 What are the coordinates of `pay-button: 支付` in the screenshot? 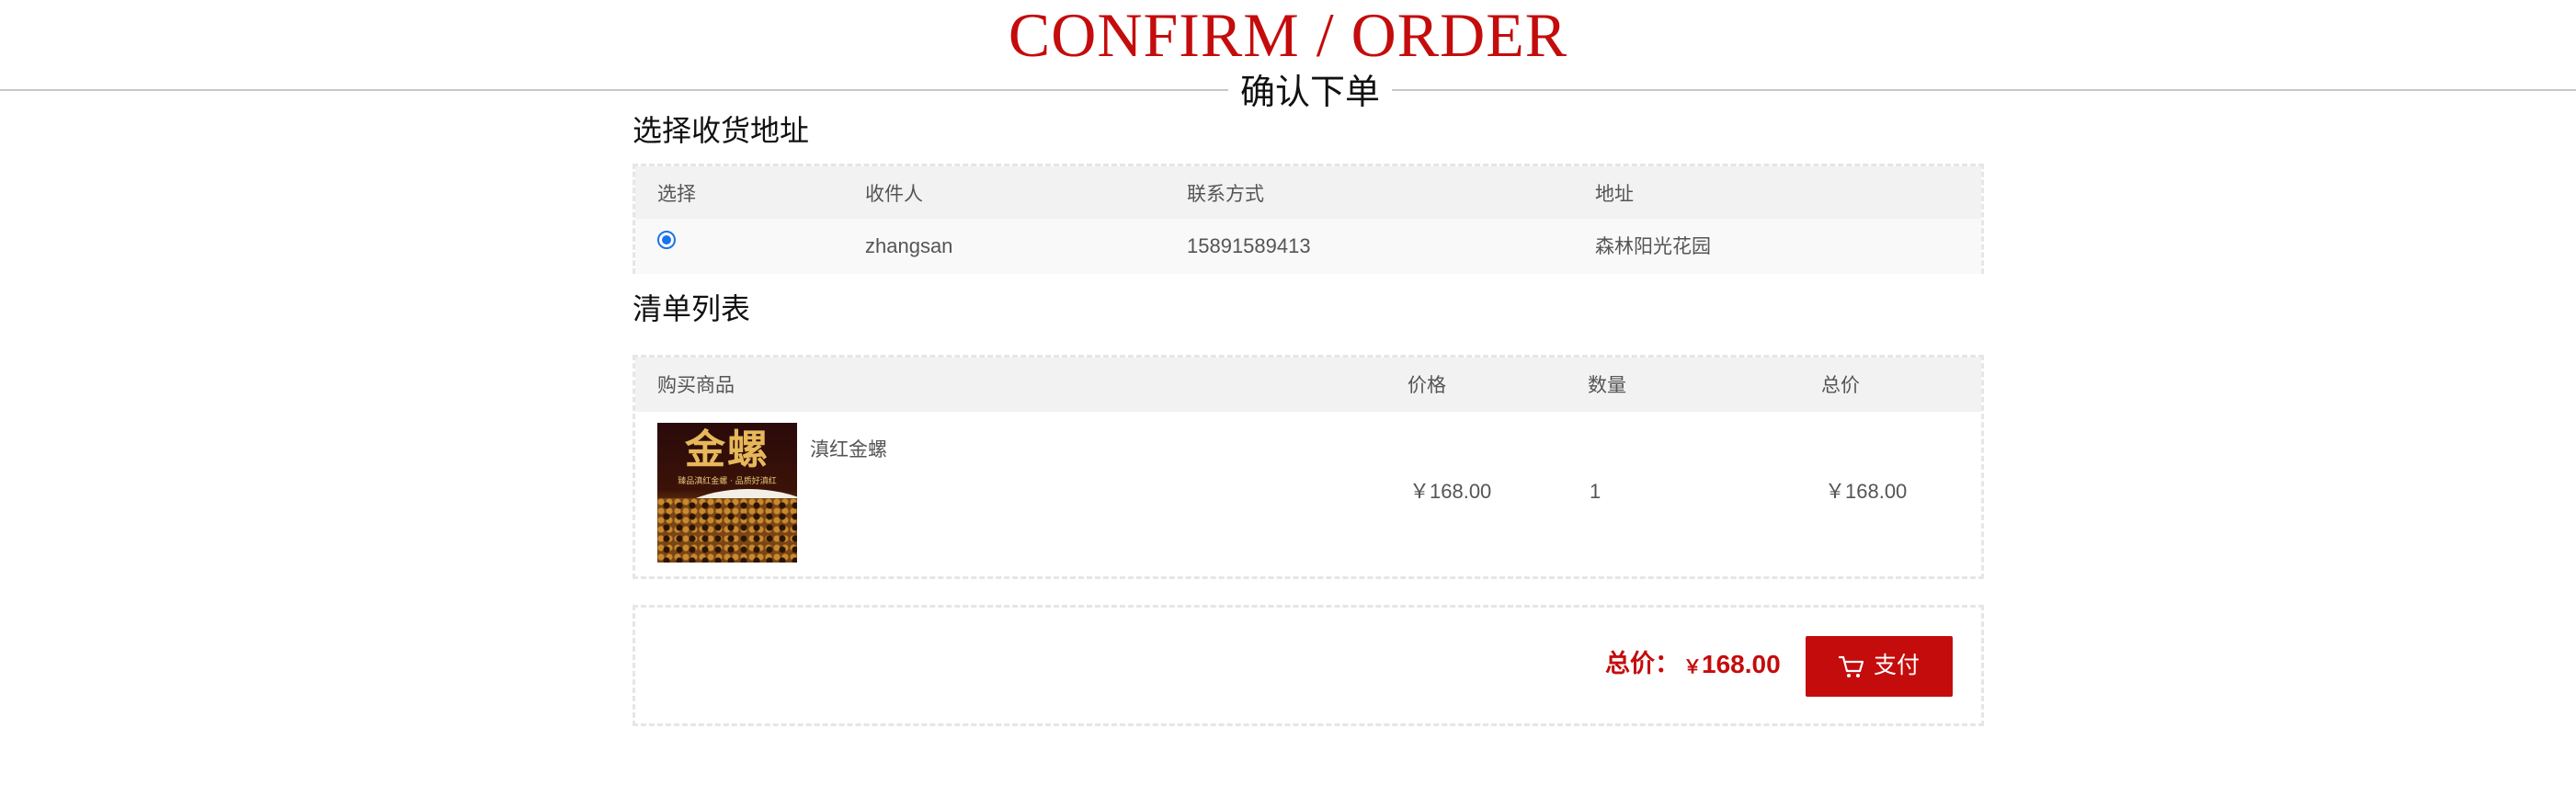 It's located at (1879, 666).